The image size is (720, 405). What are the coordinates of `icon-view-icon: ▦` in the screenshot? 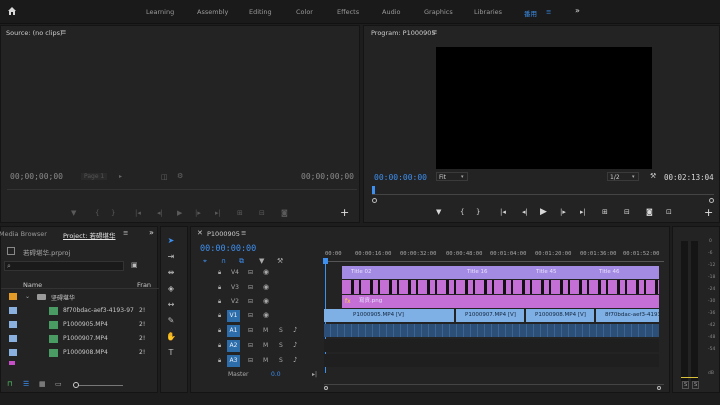 It's located at (42, 384).